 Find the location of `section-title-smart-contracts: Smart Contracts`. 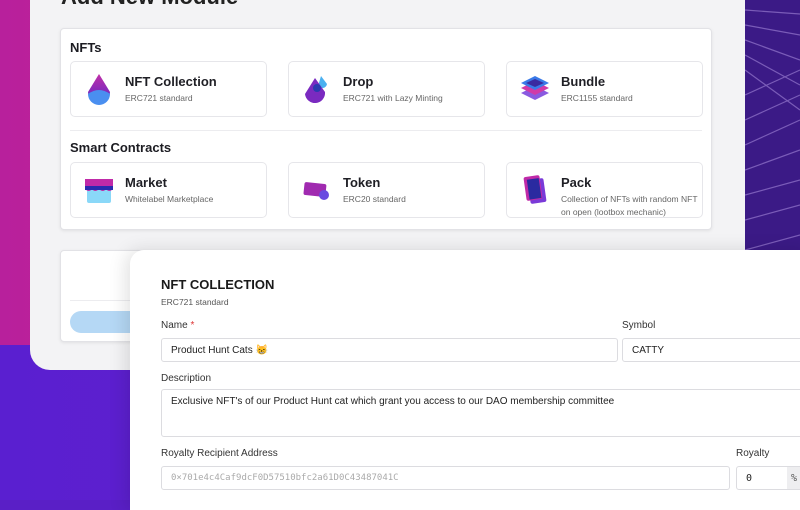

section-title-smart-contracts: Smart Contracts is located at coordinates (121, 147).